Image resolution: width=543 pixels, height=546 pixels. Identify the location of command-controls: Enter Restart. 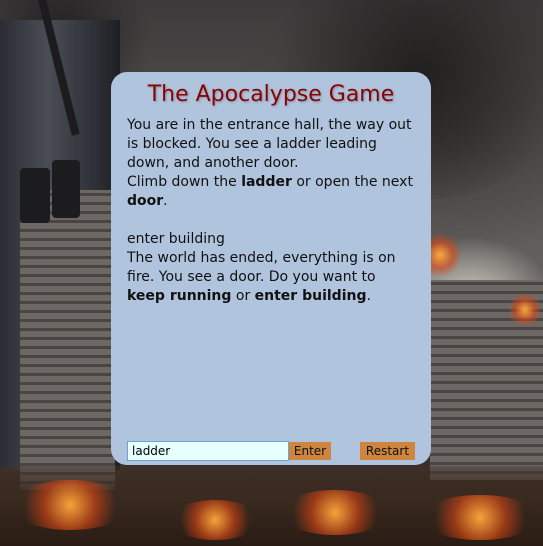
(271, 451).